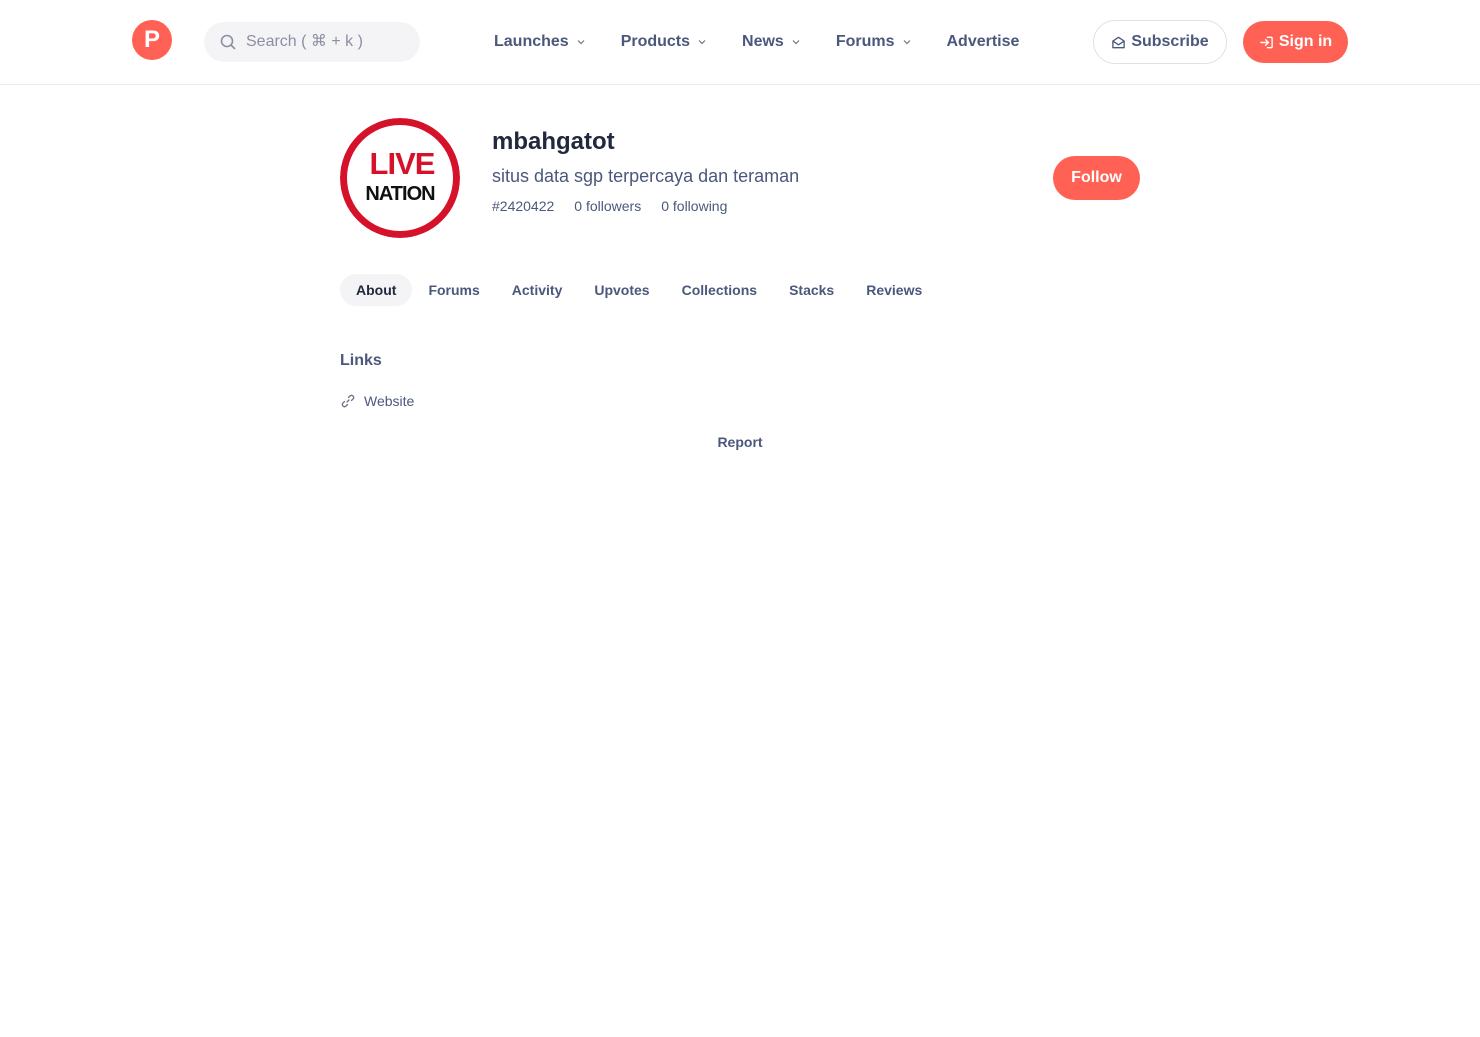  What do you see at coordinates (607, 206) in the screenshot?
I see `followers-link: 0 followers` at bounding box center [607, 206].